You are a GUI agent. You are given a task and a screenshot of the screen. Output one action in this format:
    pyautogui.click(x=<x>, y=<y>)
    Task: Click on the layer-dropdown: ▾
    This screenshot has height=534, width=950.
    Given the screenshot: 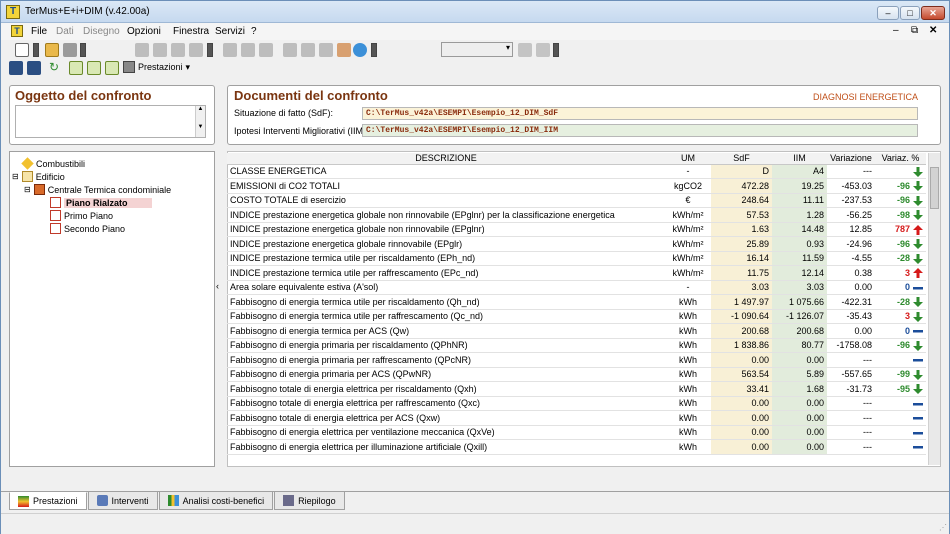 What is the action you would take?
    pyautogui.click(x=477, y=49)
    